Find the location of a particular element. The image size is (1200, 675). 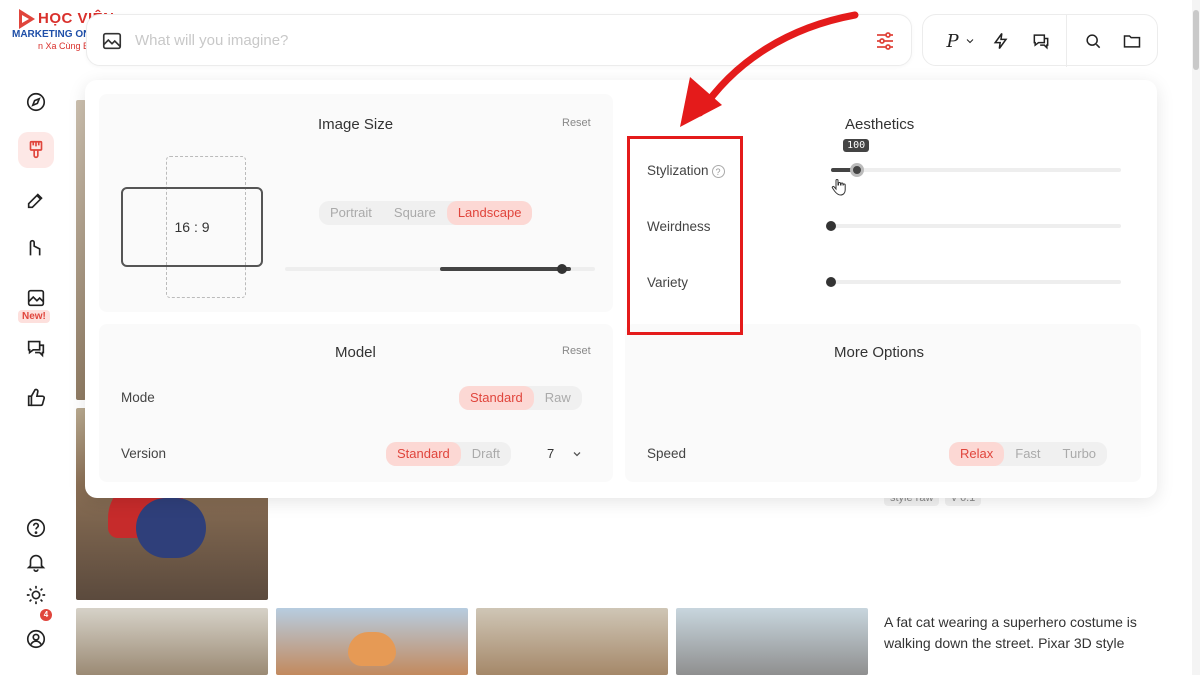

version-number-select: 7 is located at coordinates (550, 453).